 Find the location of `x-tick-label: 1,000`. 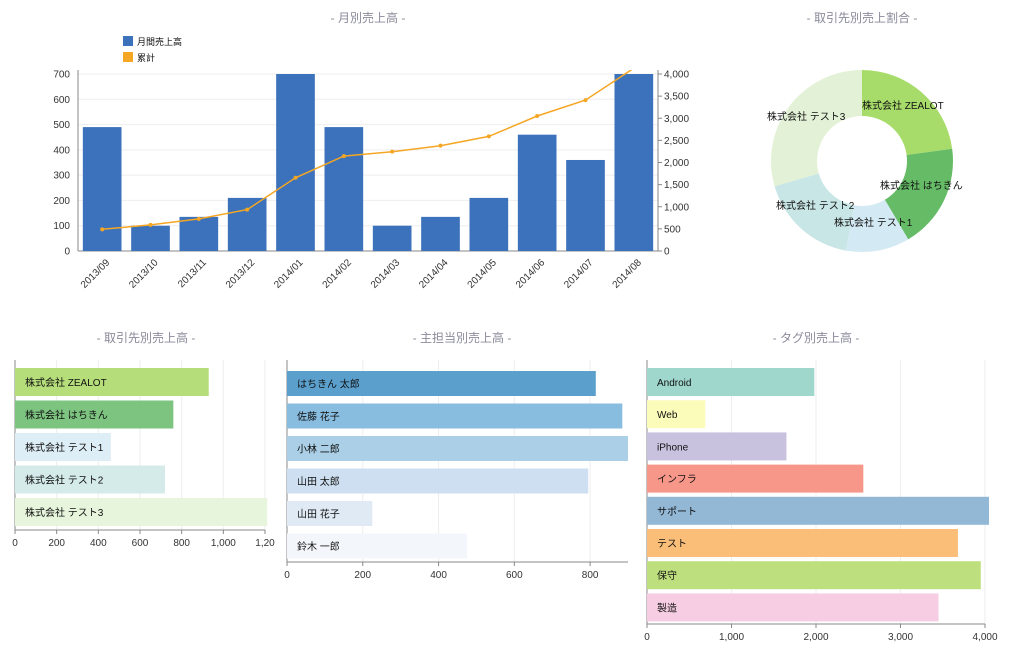

x-tick-label: 1,000 is located at coordinates (731, 637).